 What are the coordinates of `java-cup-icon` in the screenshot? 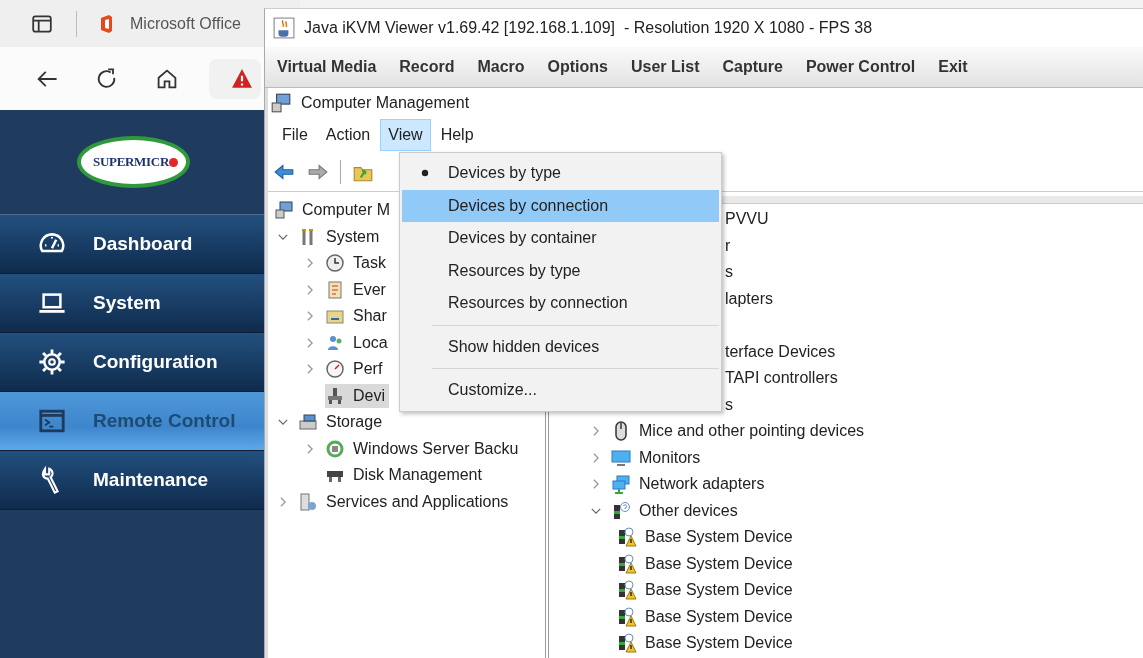 It's located at (284, 28).